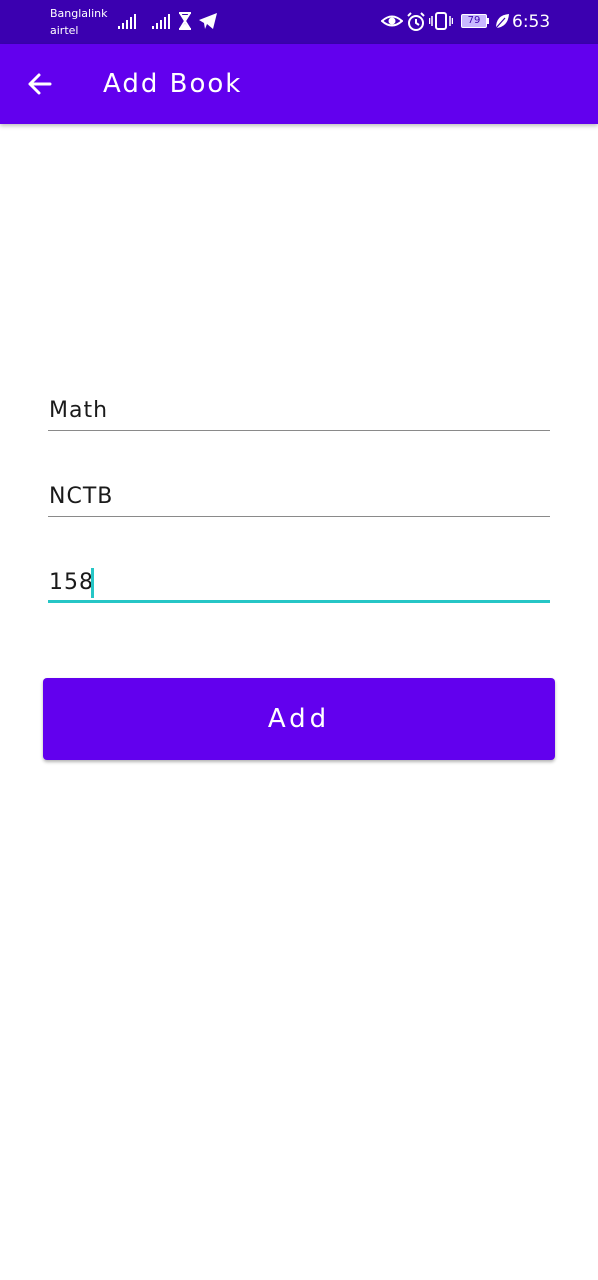 The image size is (598, 1280). What do you see at coordinates (299, 719) in the screenshot?
I see `add-button: Add` at bounding box center [299, 719].